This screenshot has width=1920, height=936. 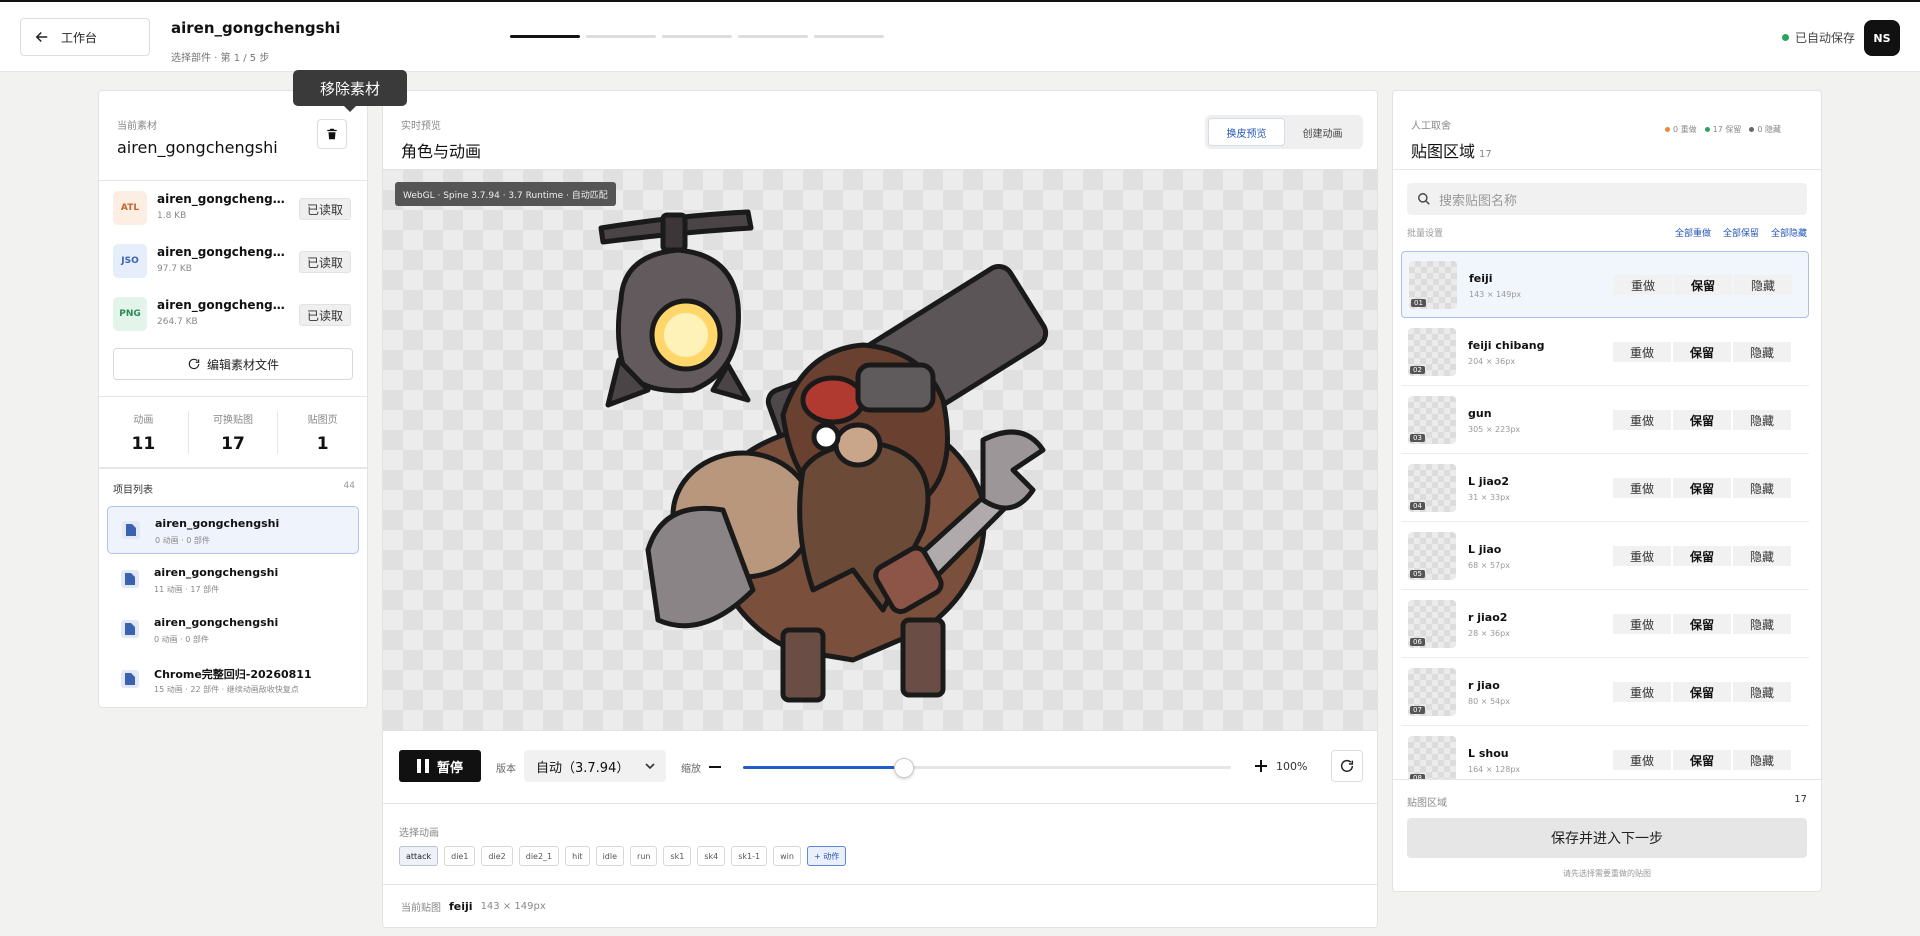 I want to click on step-subtitle: 选择部件 · 第 1 / 5 步, so click(x=220, y=58).